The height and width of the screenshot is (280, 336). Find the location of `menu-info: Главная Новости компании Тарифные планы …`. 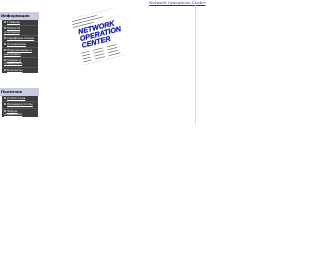

menu-info: Главная Новости компании Тарифные планы … is located at coordinates (20, 46).